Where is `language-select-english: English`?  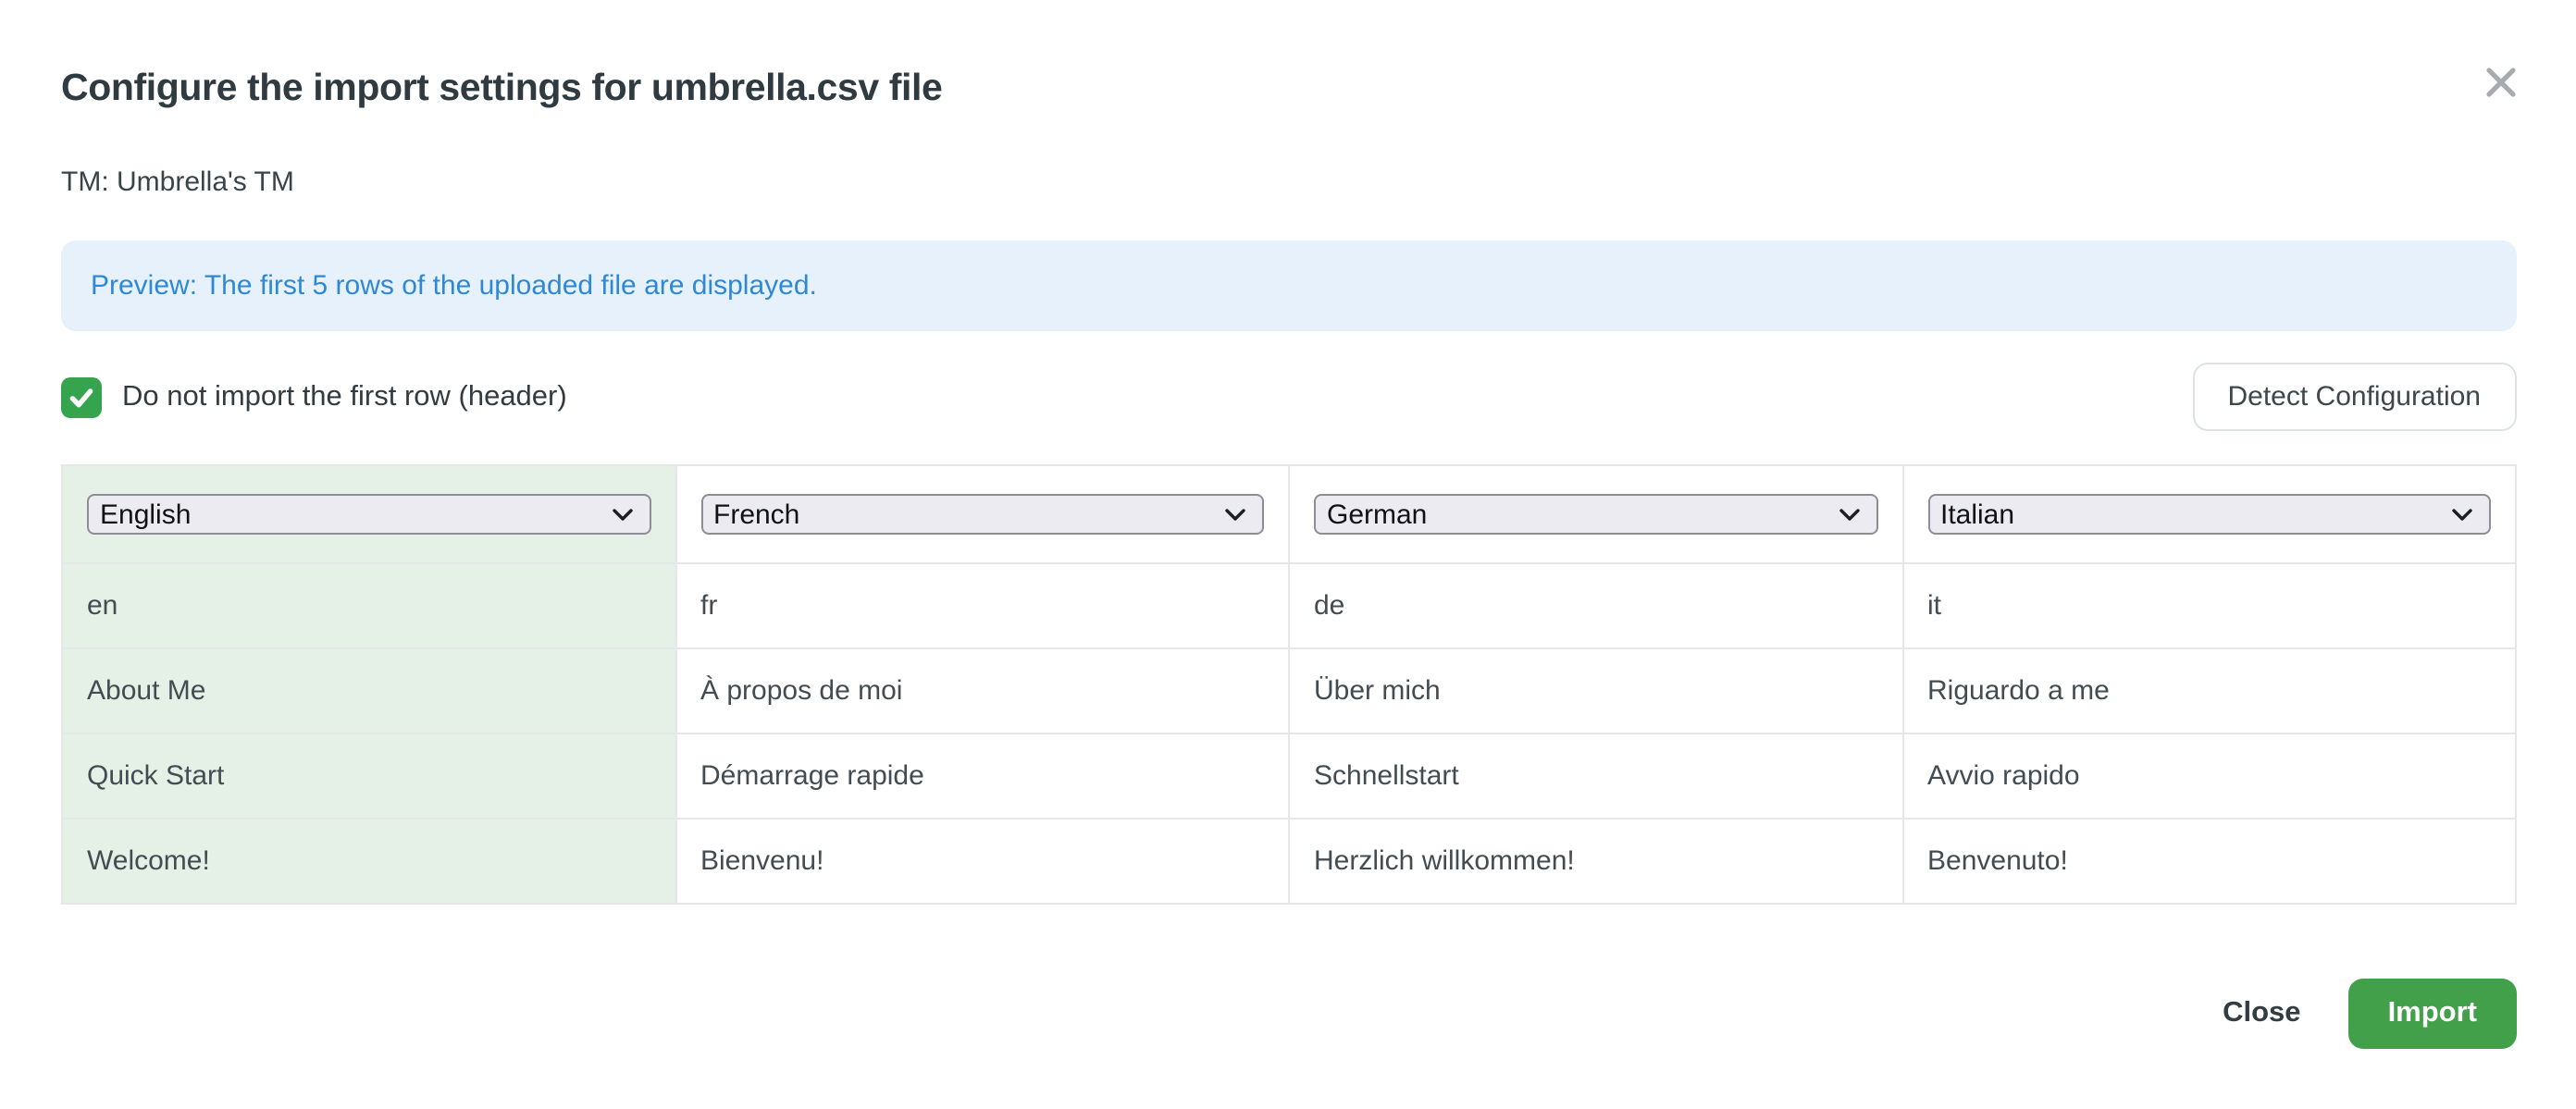
language-select-english: English is located at coordinates (369, 514).